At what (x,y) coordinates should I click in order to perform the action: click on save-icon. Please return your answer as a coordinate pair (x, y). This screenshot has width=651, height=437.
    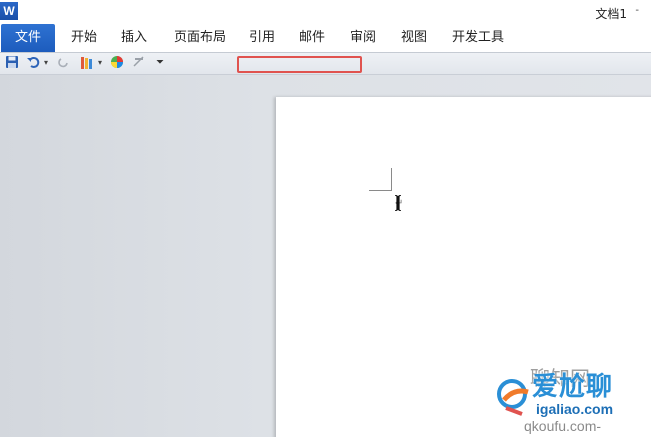
    Looking at the image, I should click on (12, 63).